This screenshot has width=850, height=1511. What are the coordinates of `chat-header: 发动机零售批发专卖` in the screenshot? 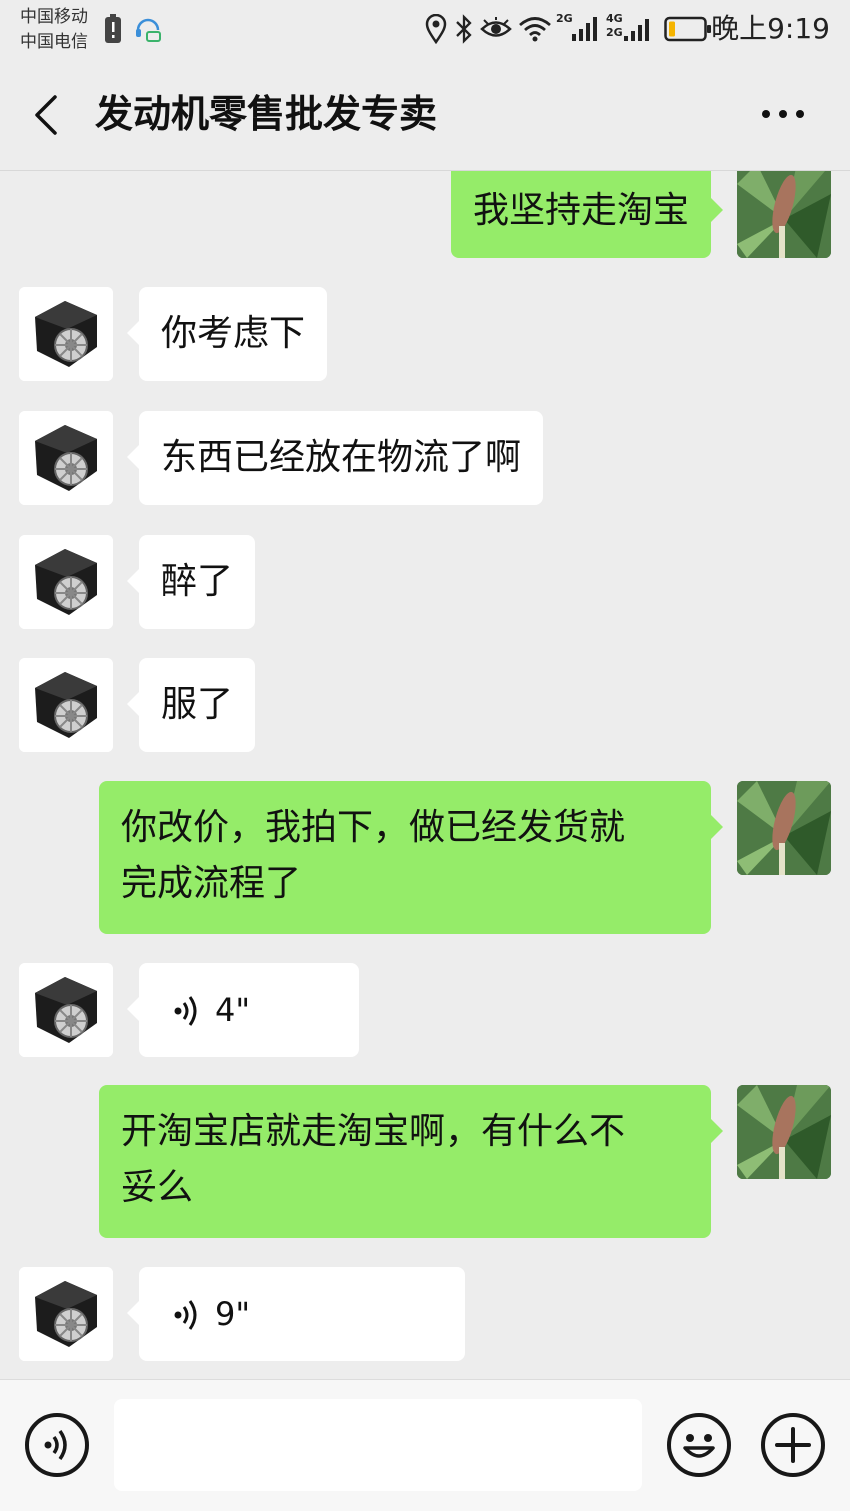 It's located at (425, 115).